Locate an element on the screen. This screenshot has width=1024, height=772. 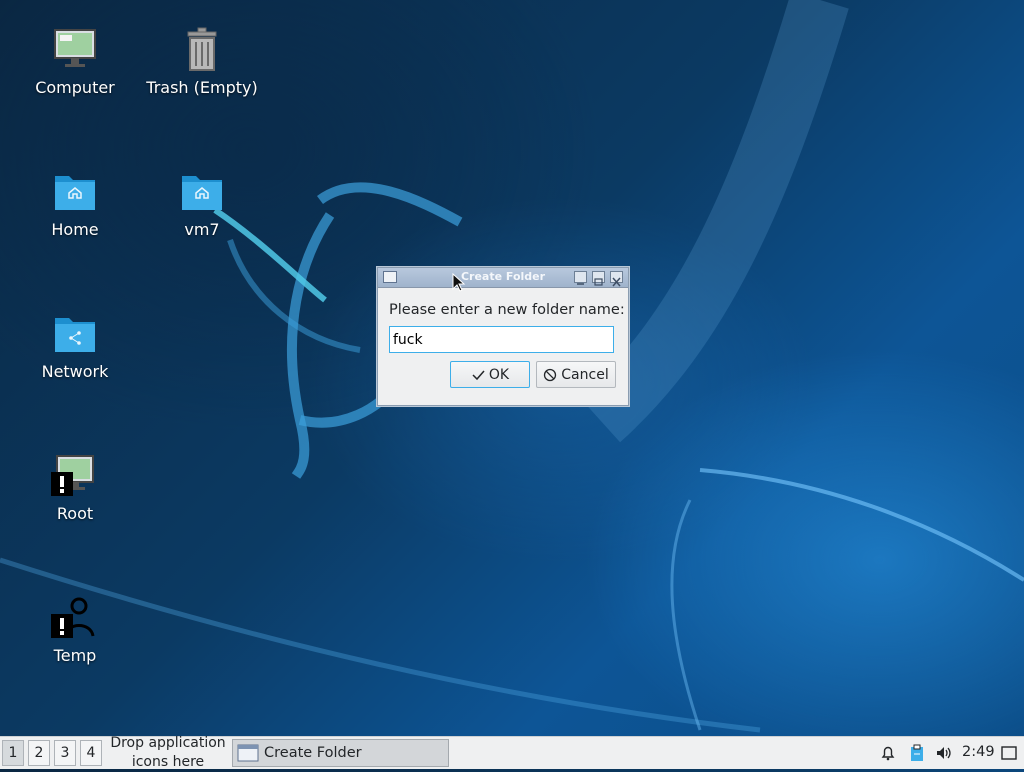
minimize-icon is located at coordinates (580, 284).